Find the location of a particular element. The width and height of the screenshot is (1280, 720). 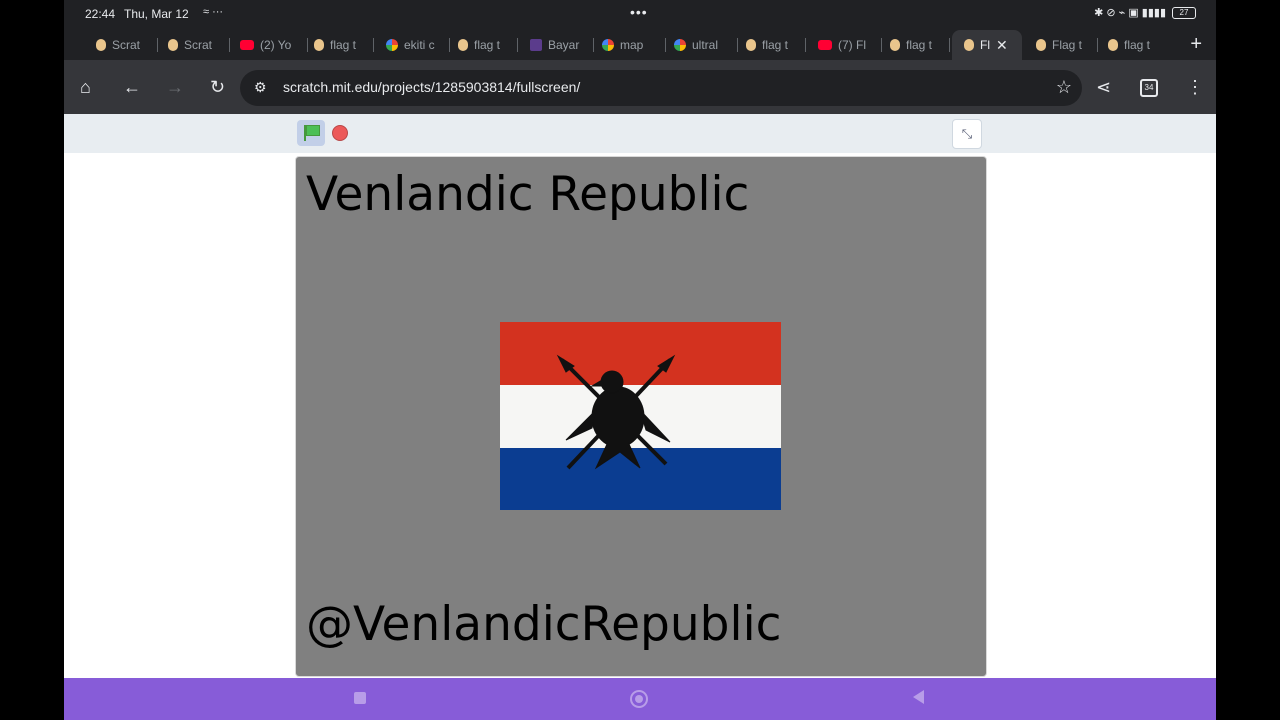

tab-label: Flag t is located at coordinates (1067, 45).